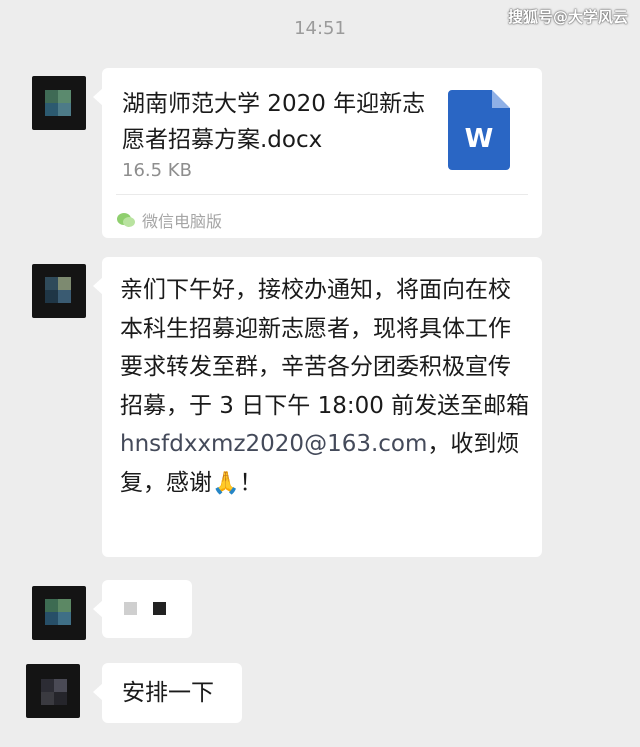  Describe the element at coordinates (157, 170) in the screenshot. I see `file-size: 16.5 KB` at that location.